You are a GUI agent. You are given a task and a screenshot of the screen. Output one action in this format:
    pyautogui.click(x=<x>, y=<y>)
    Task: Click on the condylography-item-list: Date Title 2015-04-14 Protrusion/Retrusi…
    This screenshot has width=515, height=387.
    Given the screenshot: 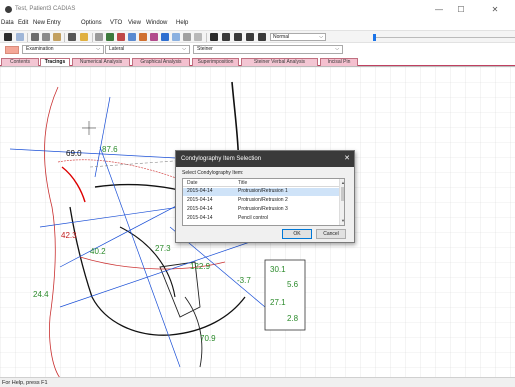 What is the action you would take?
    pyautogui.click(x=263, y=202)
    